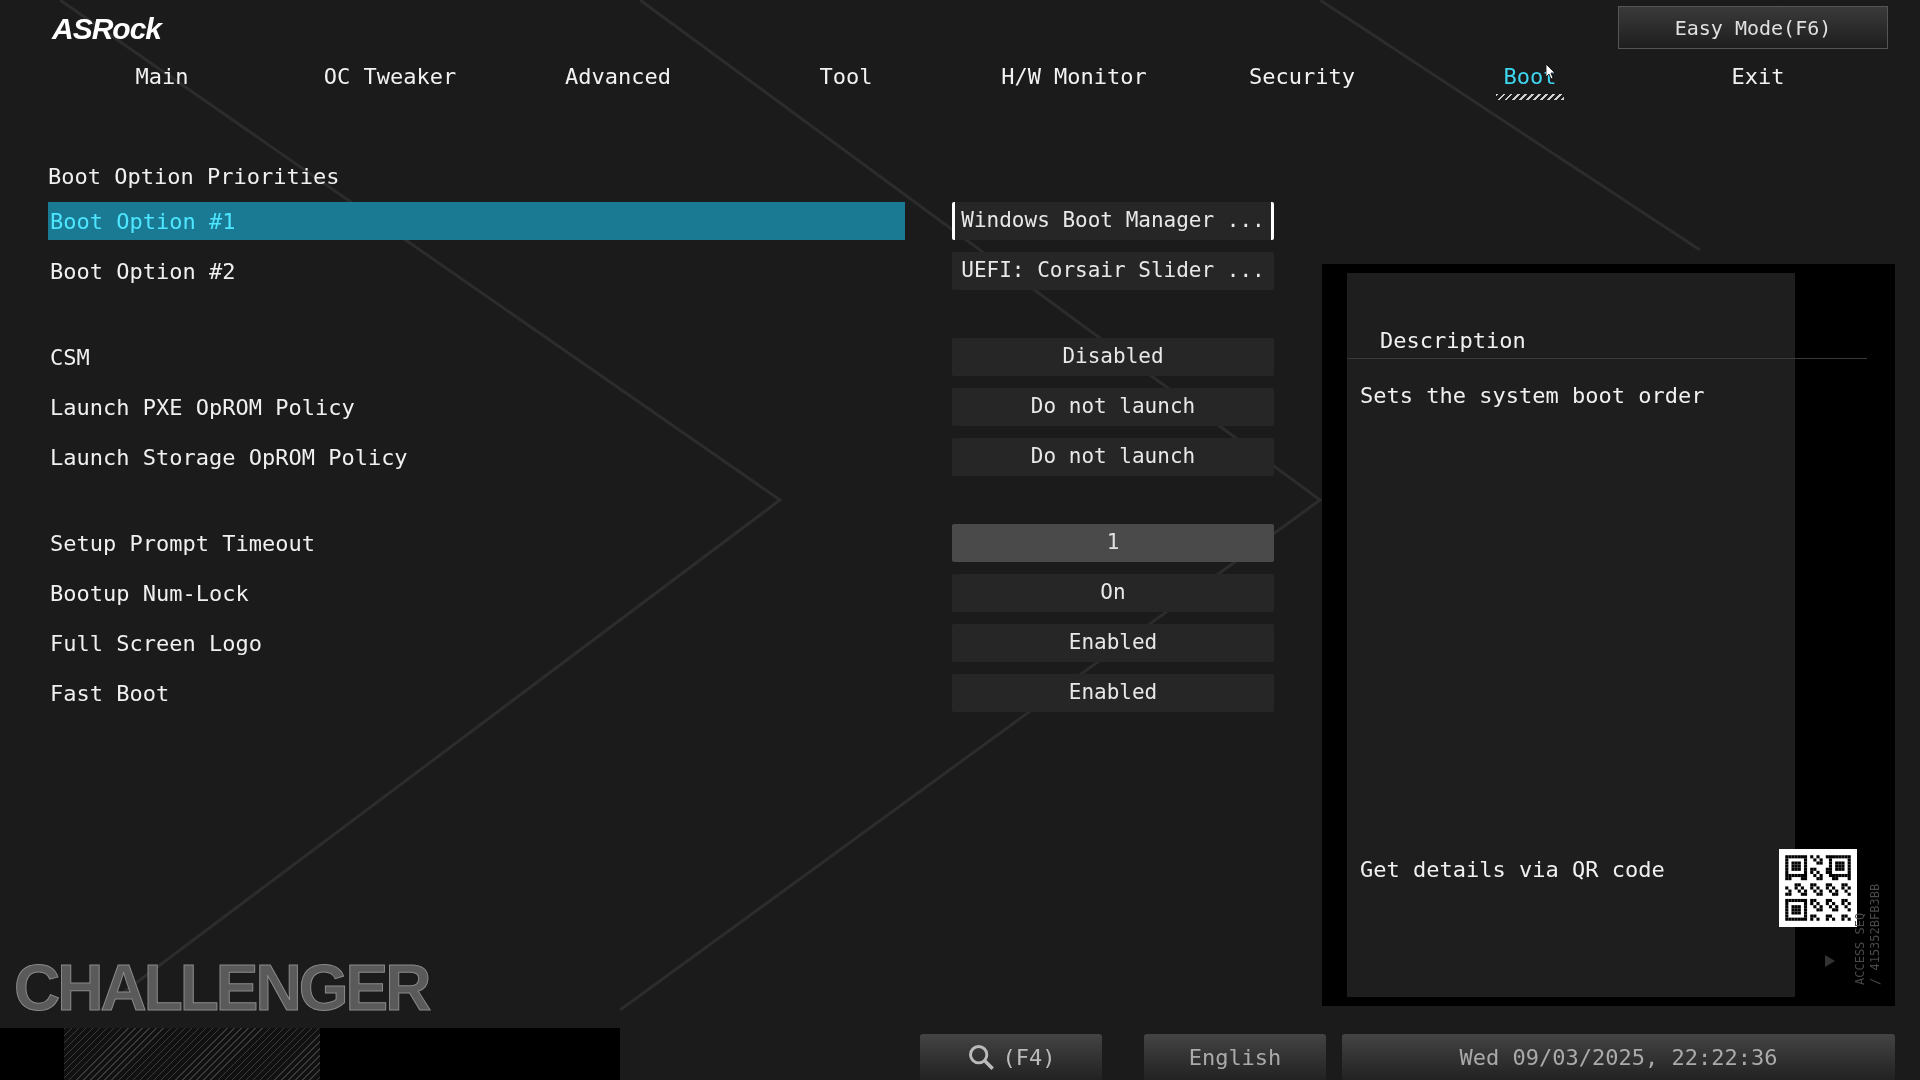  I want to click on value-field: 1, so click(1113, 543).